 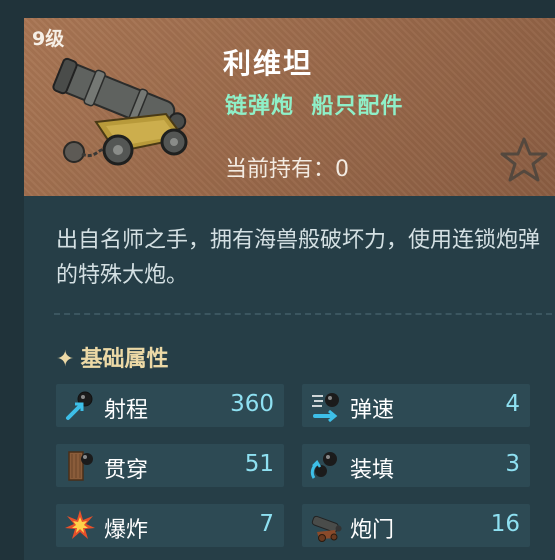 I want to click on stat-penetration: 贯穿 51, so click(x=170, y=465).